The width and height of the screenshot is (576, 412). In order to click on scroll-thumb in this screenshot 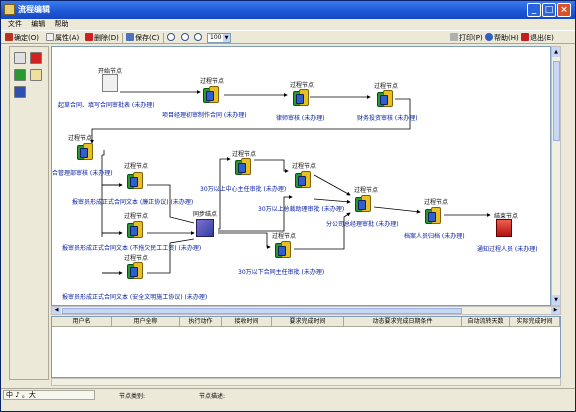, I will do `click(556, 101)`.